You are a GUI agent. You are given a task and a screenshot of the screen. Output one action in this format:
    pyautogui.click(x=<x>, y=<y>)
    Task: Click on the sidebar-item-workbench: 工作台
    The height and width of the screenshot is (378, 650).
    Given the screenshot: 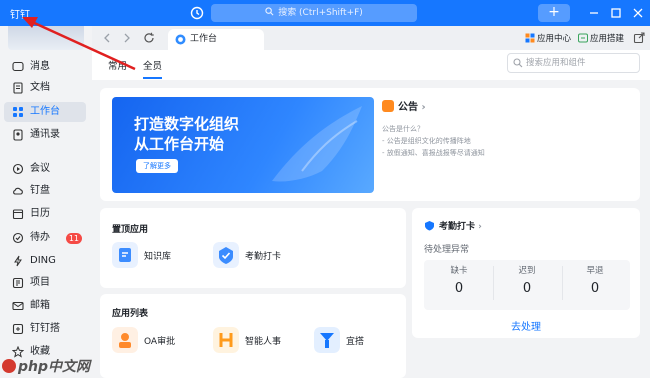 What is the action you would take?
    pyautogui.click(x=45, y=112)
    